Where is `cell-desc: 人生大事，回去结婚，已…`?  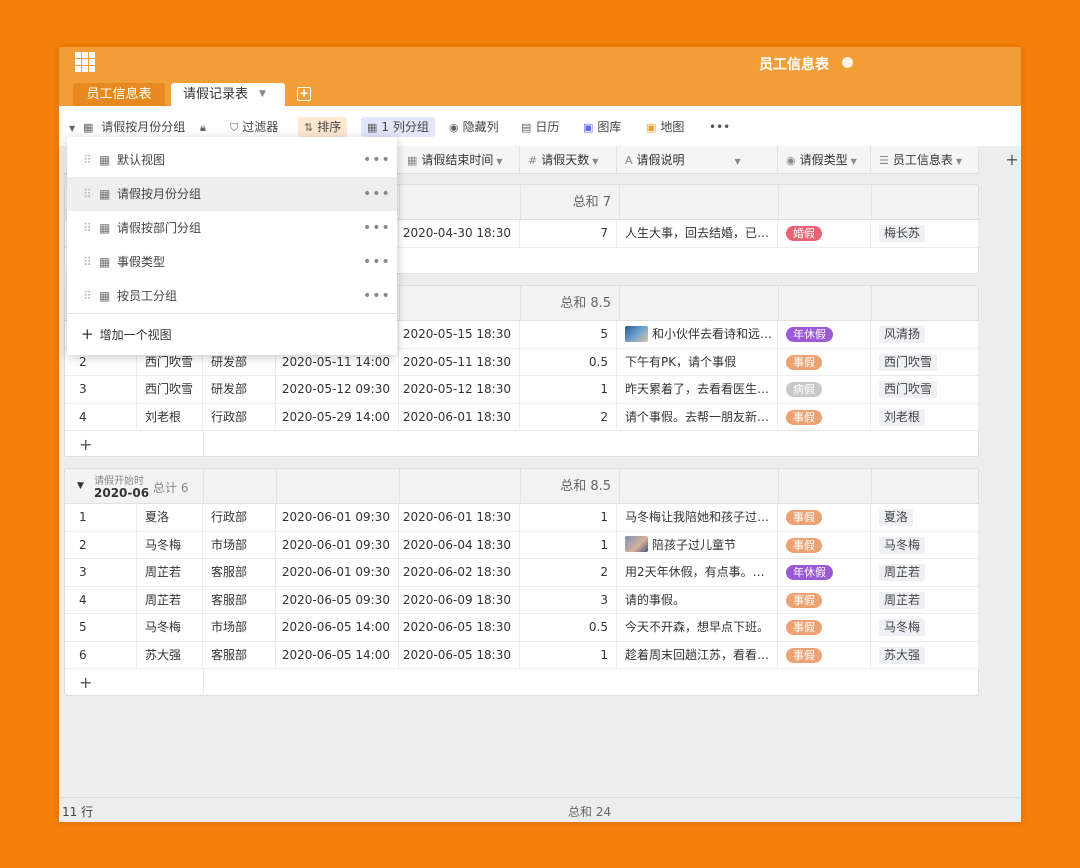 cell-desc: 人生大事，回去结婚，已… is located at coordinates (697, 233).